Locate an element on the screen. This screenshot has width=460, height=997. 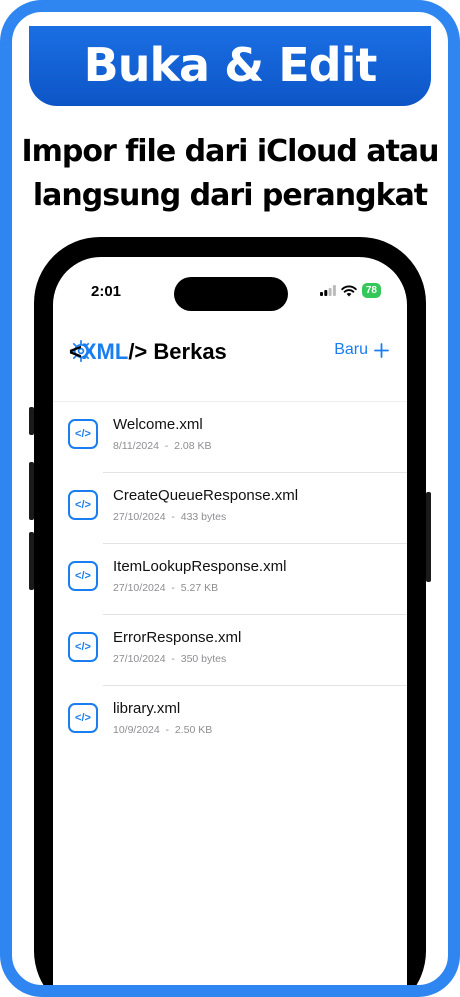
battery-indicator: 78 is located at coordinates (371, 290).